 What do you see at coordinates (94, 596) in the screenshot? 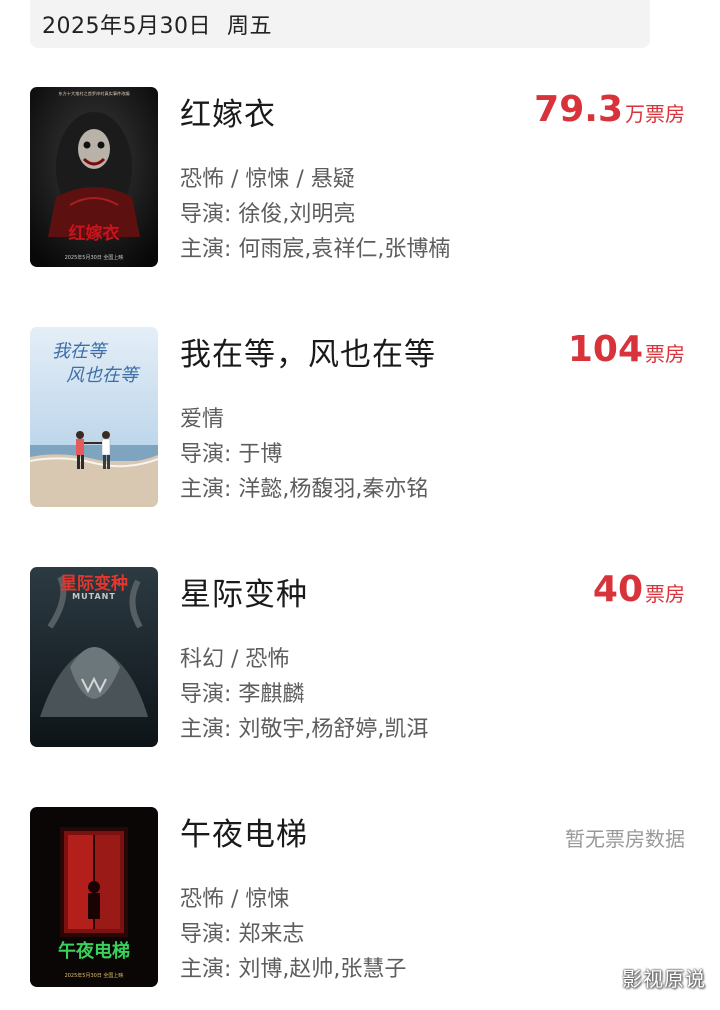
I see `poster-subtitle: MUTANT` at bounding box center [94, 596].